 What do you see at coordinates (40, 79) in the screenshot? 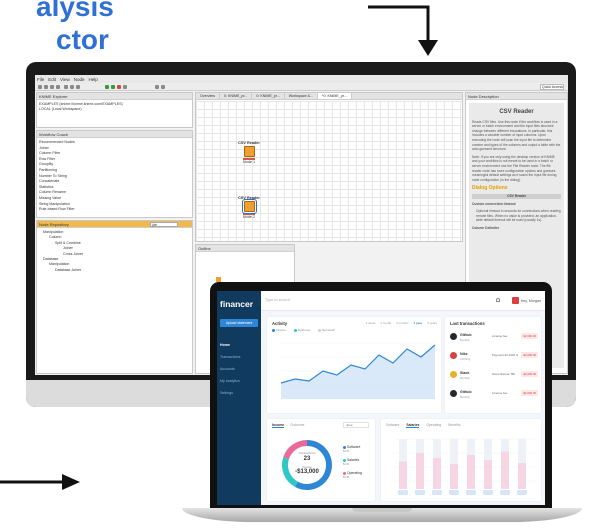
I see `menu-file: File` at bounding box center [40, 79].